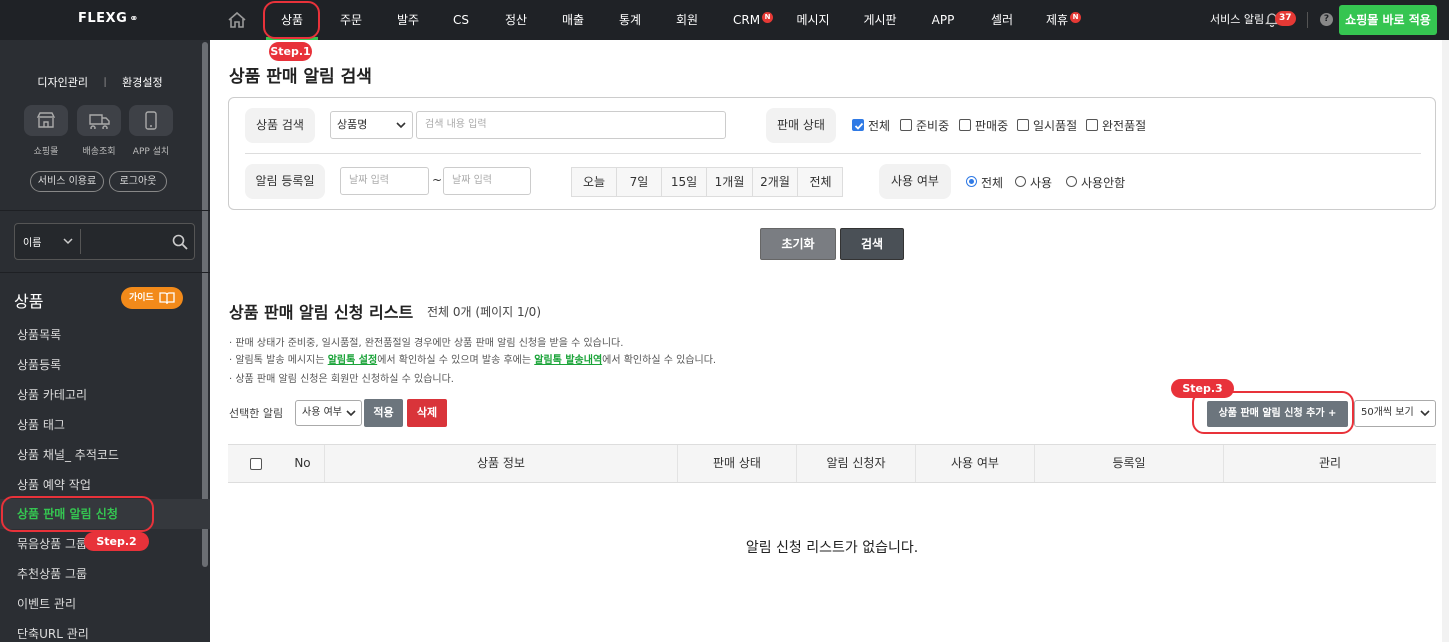  I want to click on sidebar-top-links: 디자인관리 ㅣ 환경설정, so click(100, 82).